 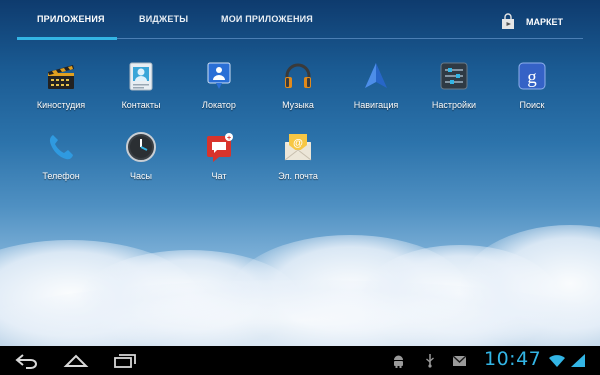 I want to click on app-search: g Поиск, so click(x=531, y=90).